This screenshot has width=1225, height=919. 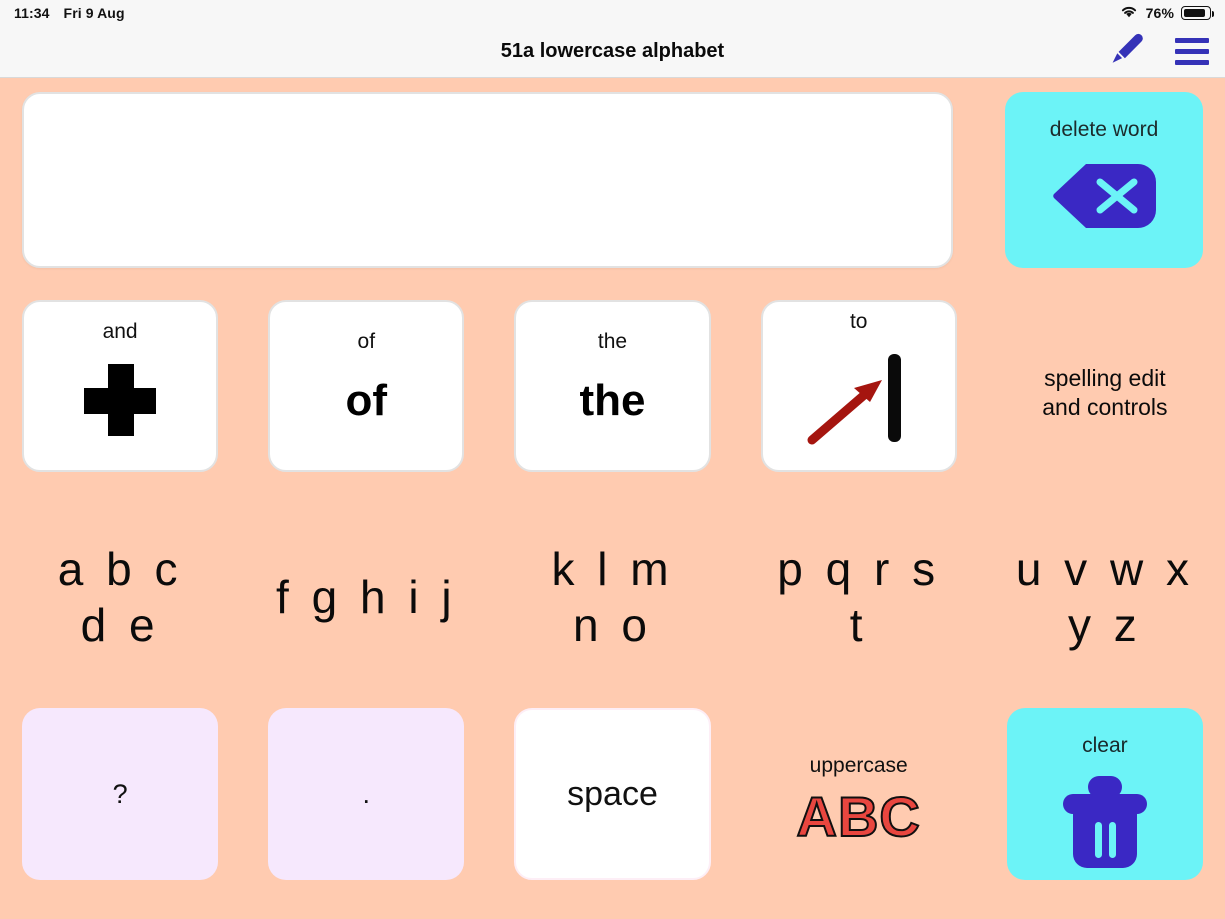 I want to click on status-bar-right: 76%, so click(x=1166, y=13).